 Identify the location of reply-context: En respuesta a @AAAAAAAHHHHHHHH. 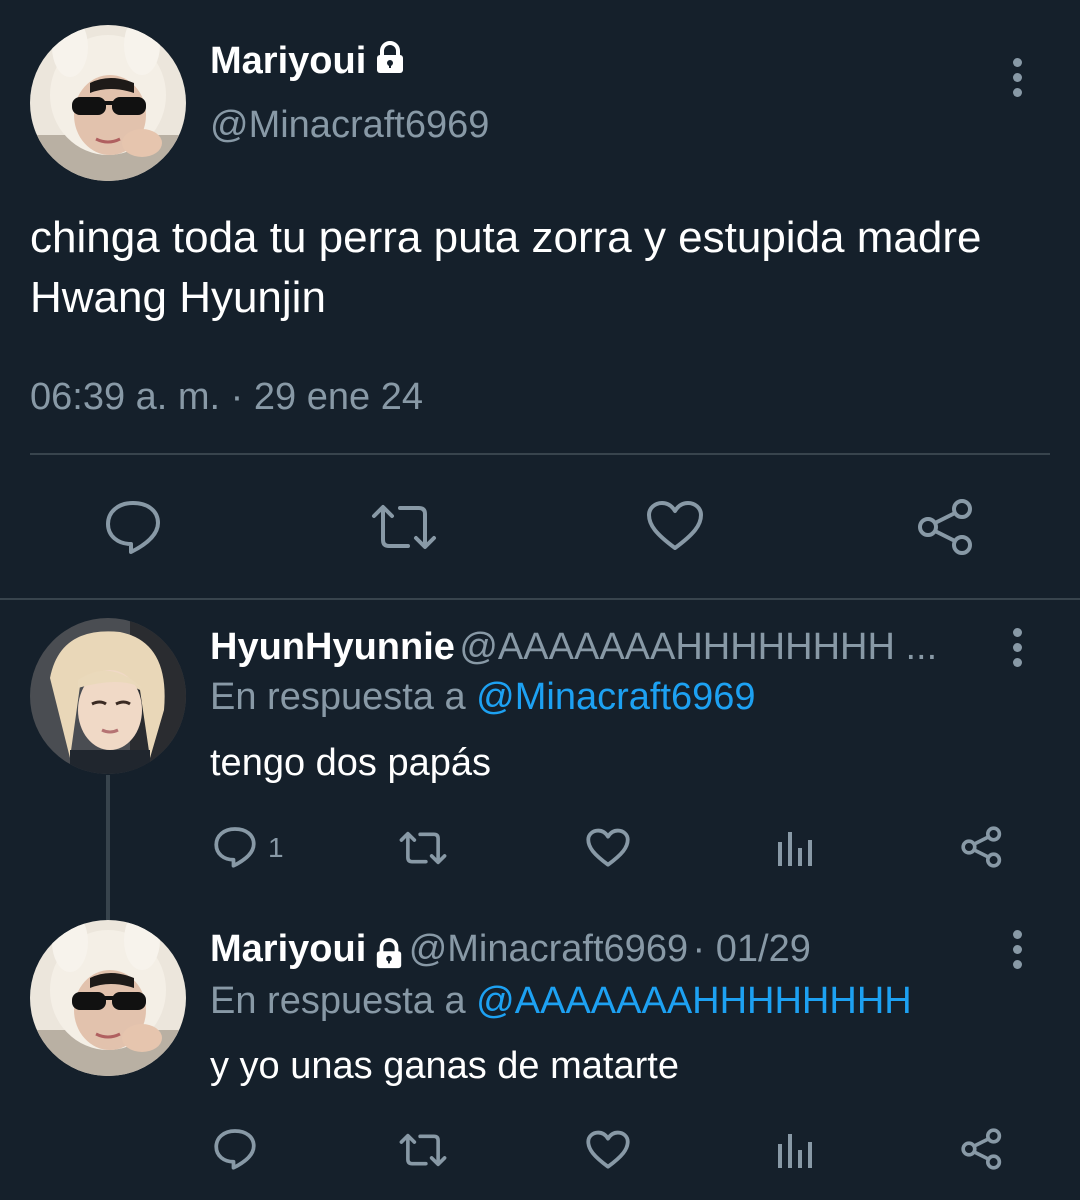
(561, 1001).